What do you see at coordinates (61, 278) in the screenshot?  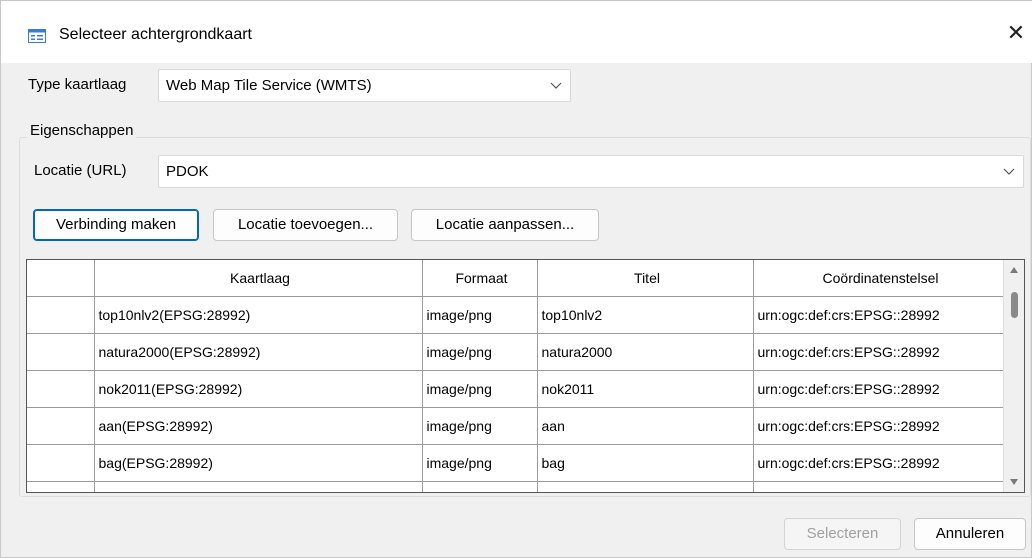 I see `row-header-corner` at bounding box center [61, 278].